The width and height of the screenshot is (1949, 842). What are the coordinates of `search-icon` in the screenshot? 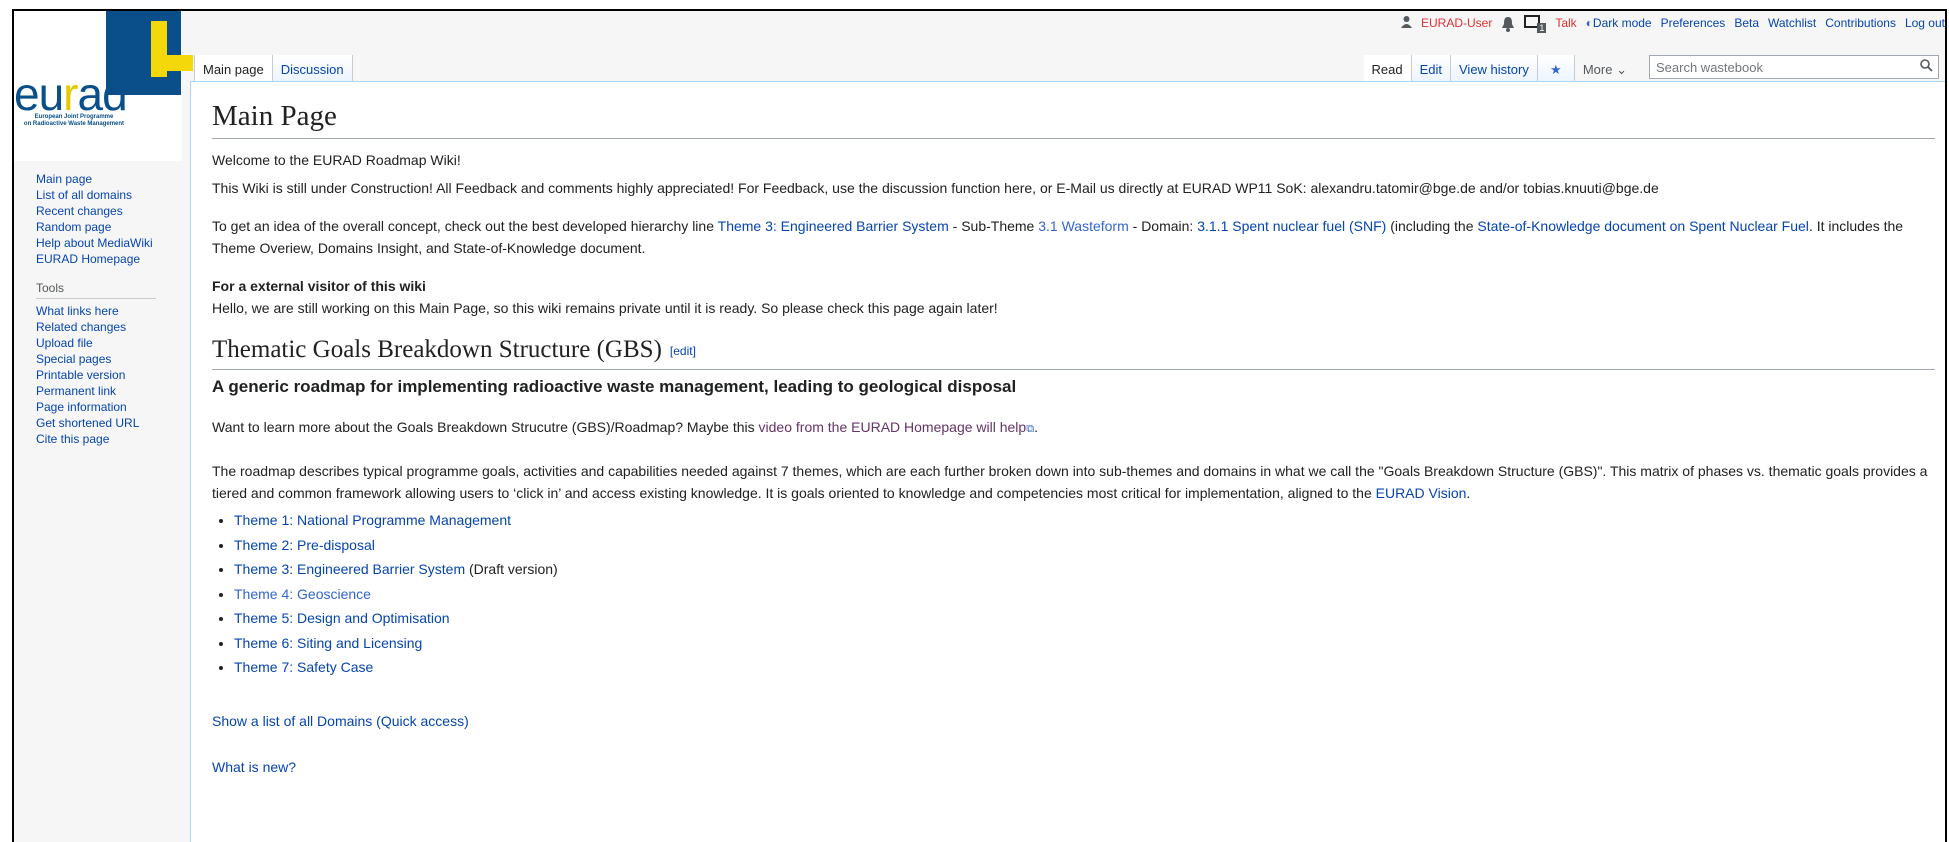 It's located at (1926, 67).